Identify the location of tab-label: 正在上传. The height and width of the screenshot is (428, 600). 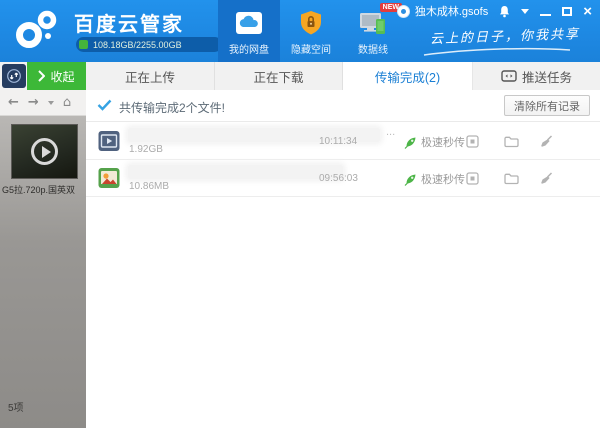
(149, 77).